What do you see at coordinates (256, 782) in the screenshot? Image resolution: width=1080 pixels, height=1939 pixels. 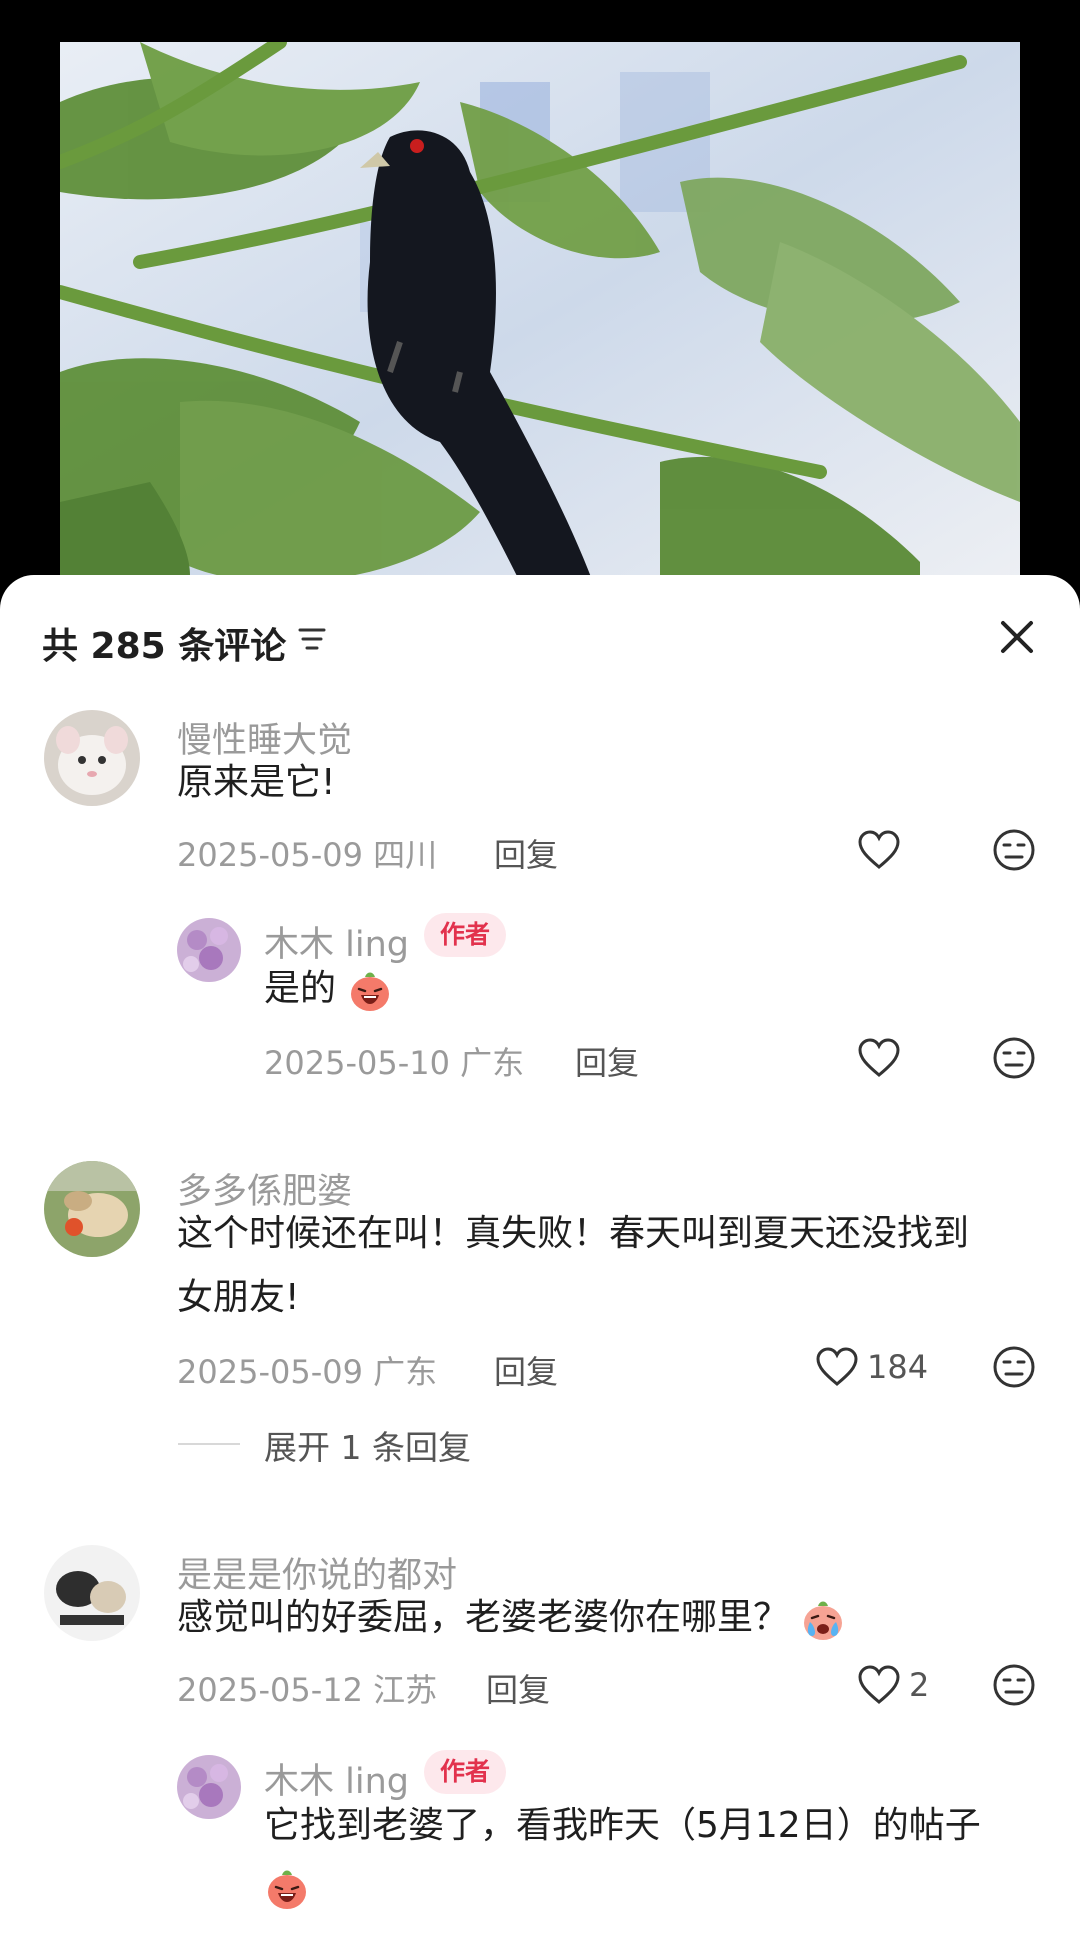 I see `comment-text: 原来是它!` at bounding box center [256, 782].